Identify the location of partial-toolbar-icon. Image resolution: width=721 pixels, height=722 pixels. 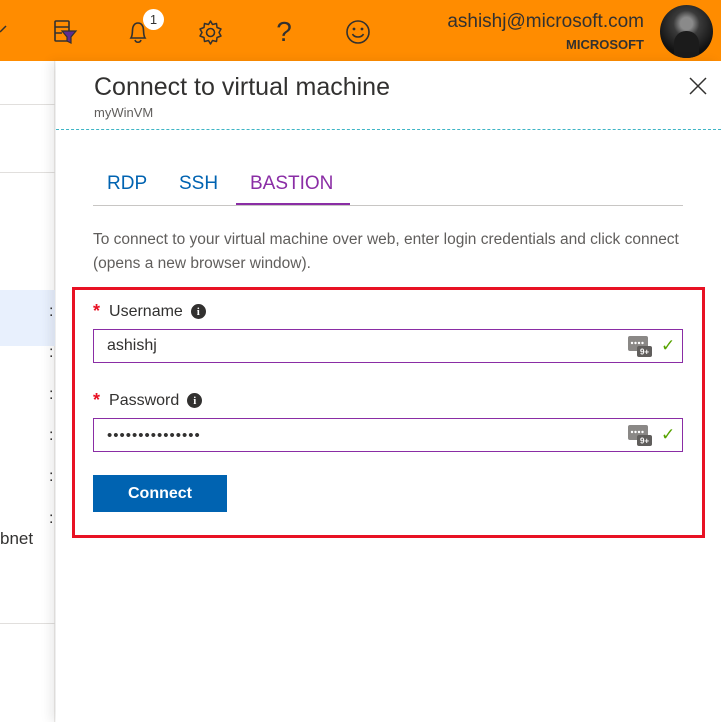
(4, 32).